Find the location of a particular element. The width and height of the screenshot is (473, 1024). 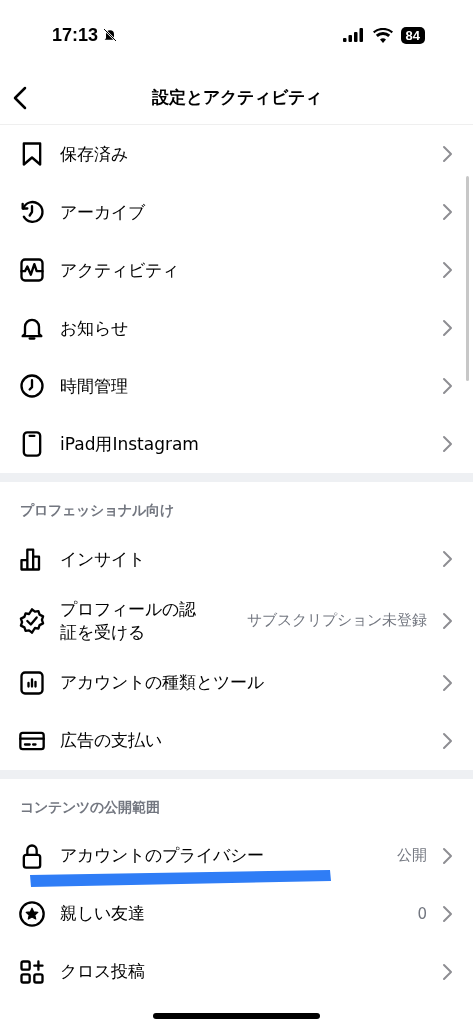

page-title: 設定とアクティビティ is located at coordinates (236, 97).